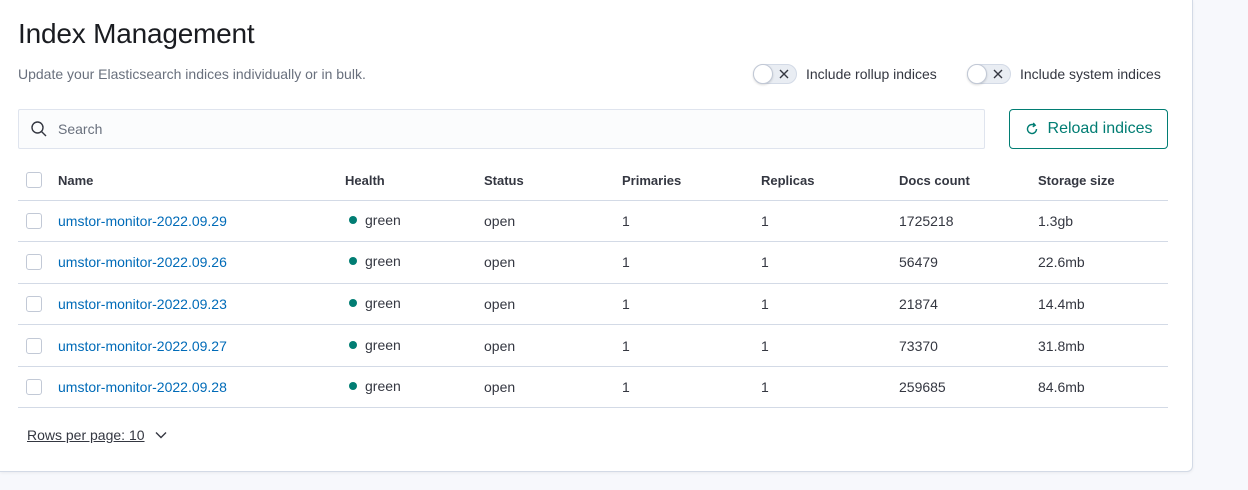 This screenshot has height=490, width=1248. I want to click on index-name-link: umstor-monitor-2022.09.29, so click(142, 221).